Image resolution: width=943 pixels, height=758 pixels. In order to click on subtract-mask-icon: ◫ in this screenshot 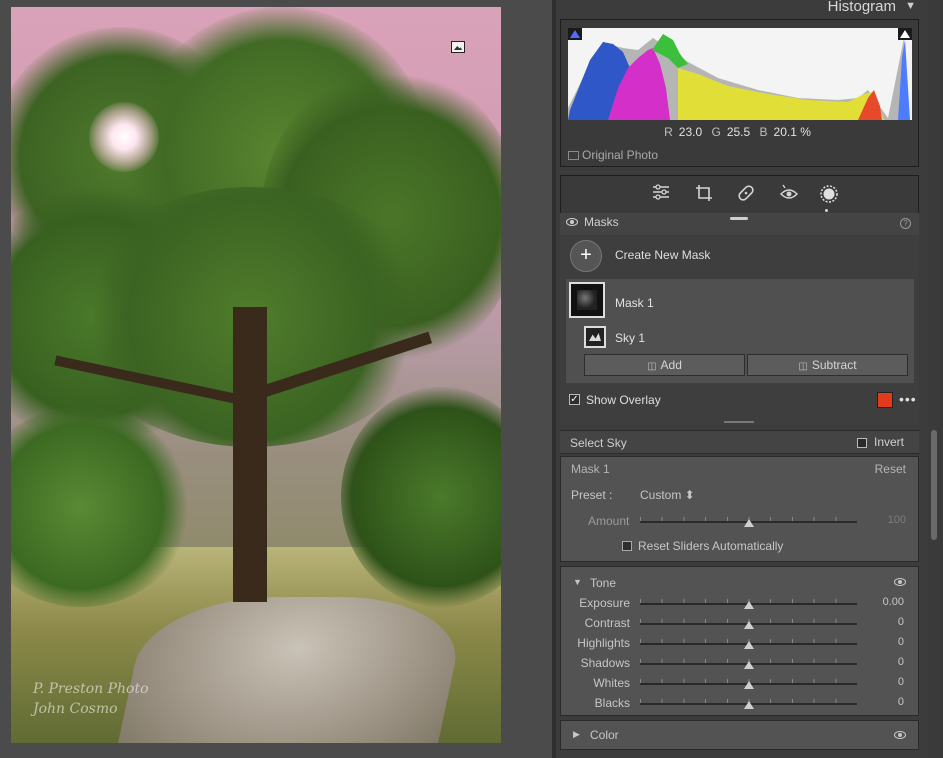, I will do `click(803, 366)`.